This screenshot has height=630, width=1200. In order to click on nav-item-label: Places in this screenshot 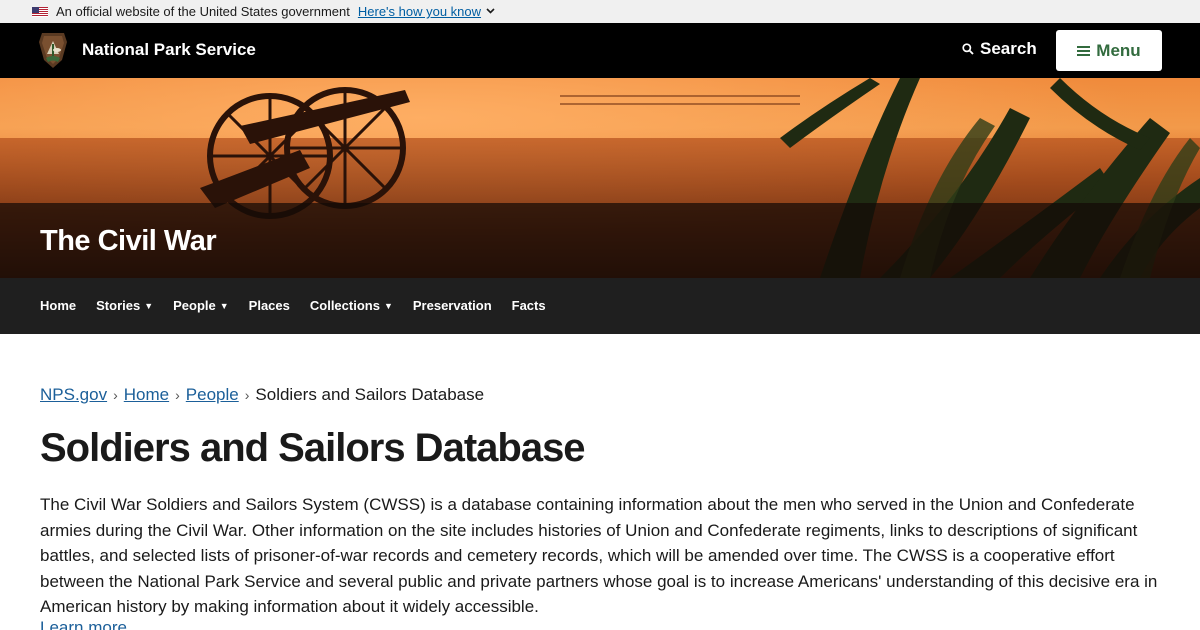, I will do `click(269, 305)`.